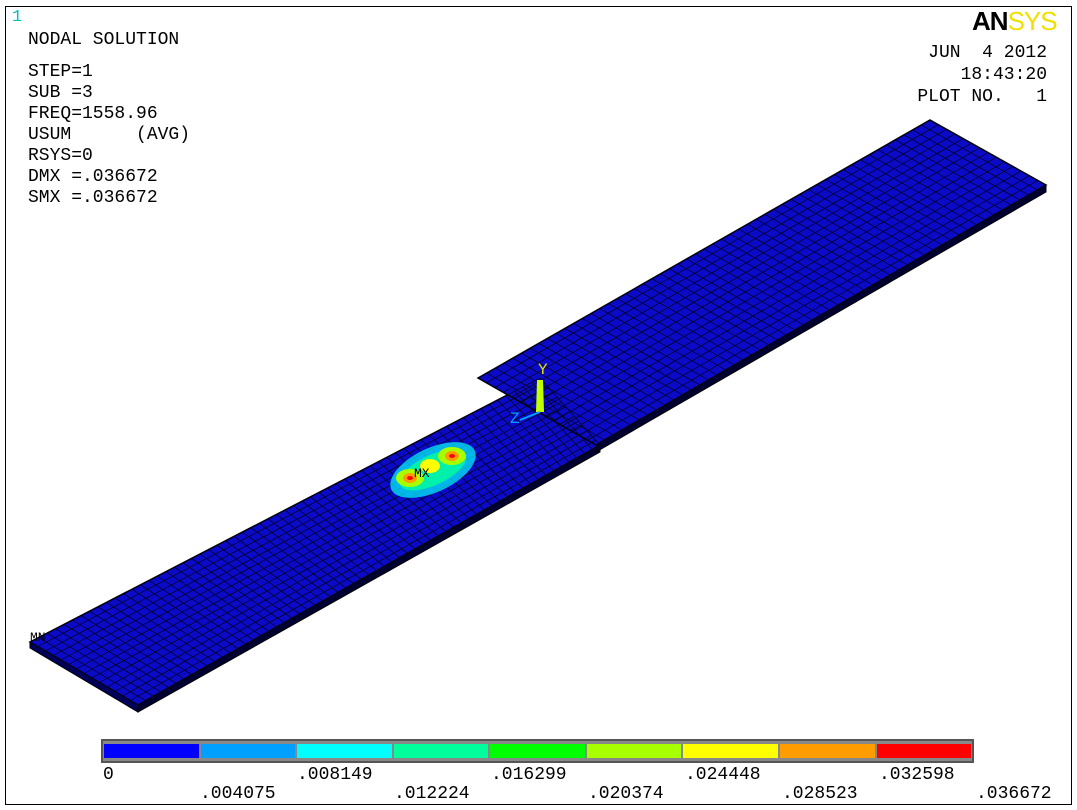  Describe the element at coordinates (982, 97) in the screenshot. I see `plot-number: PLOT NO. 1` at that location.